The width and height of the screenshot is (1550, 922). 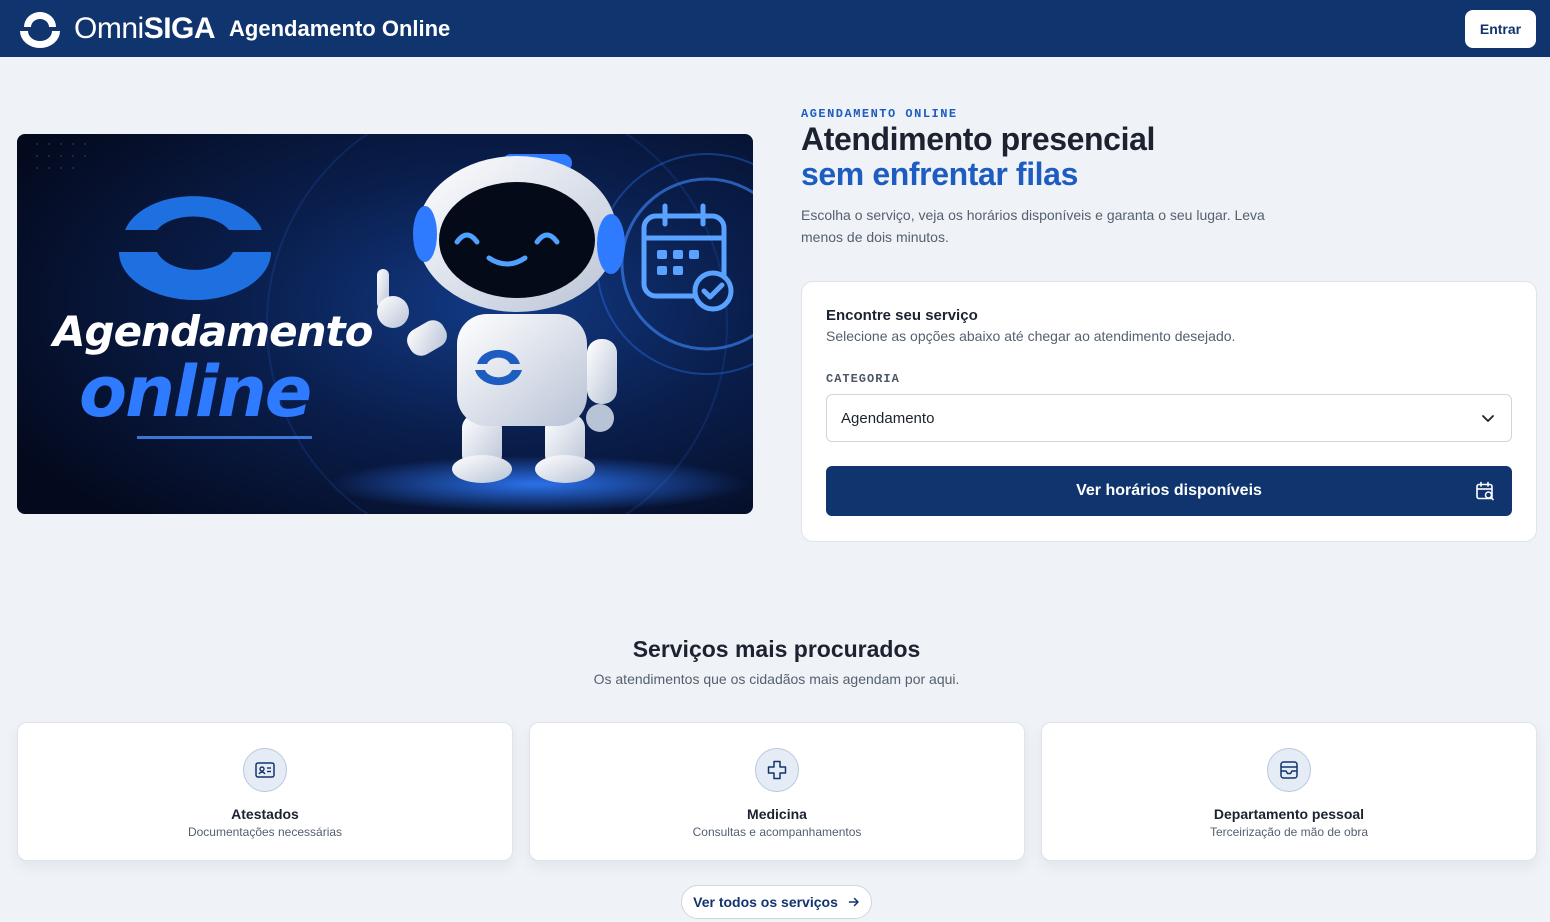 I want to click on view-available-times-button: Ver horários disponíveis, so click(x=1169, y=491).